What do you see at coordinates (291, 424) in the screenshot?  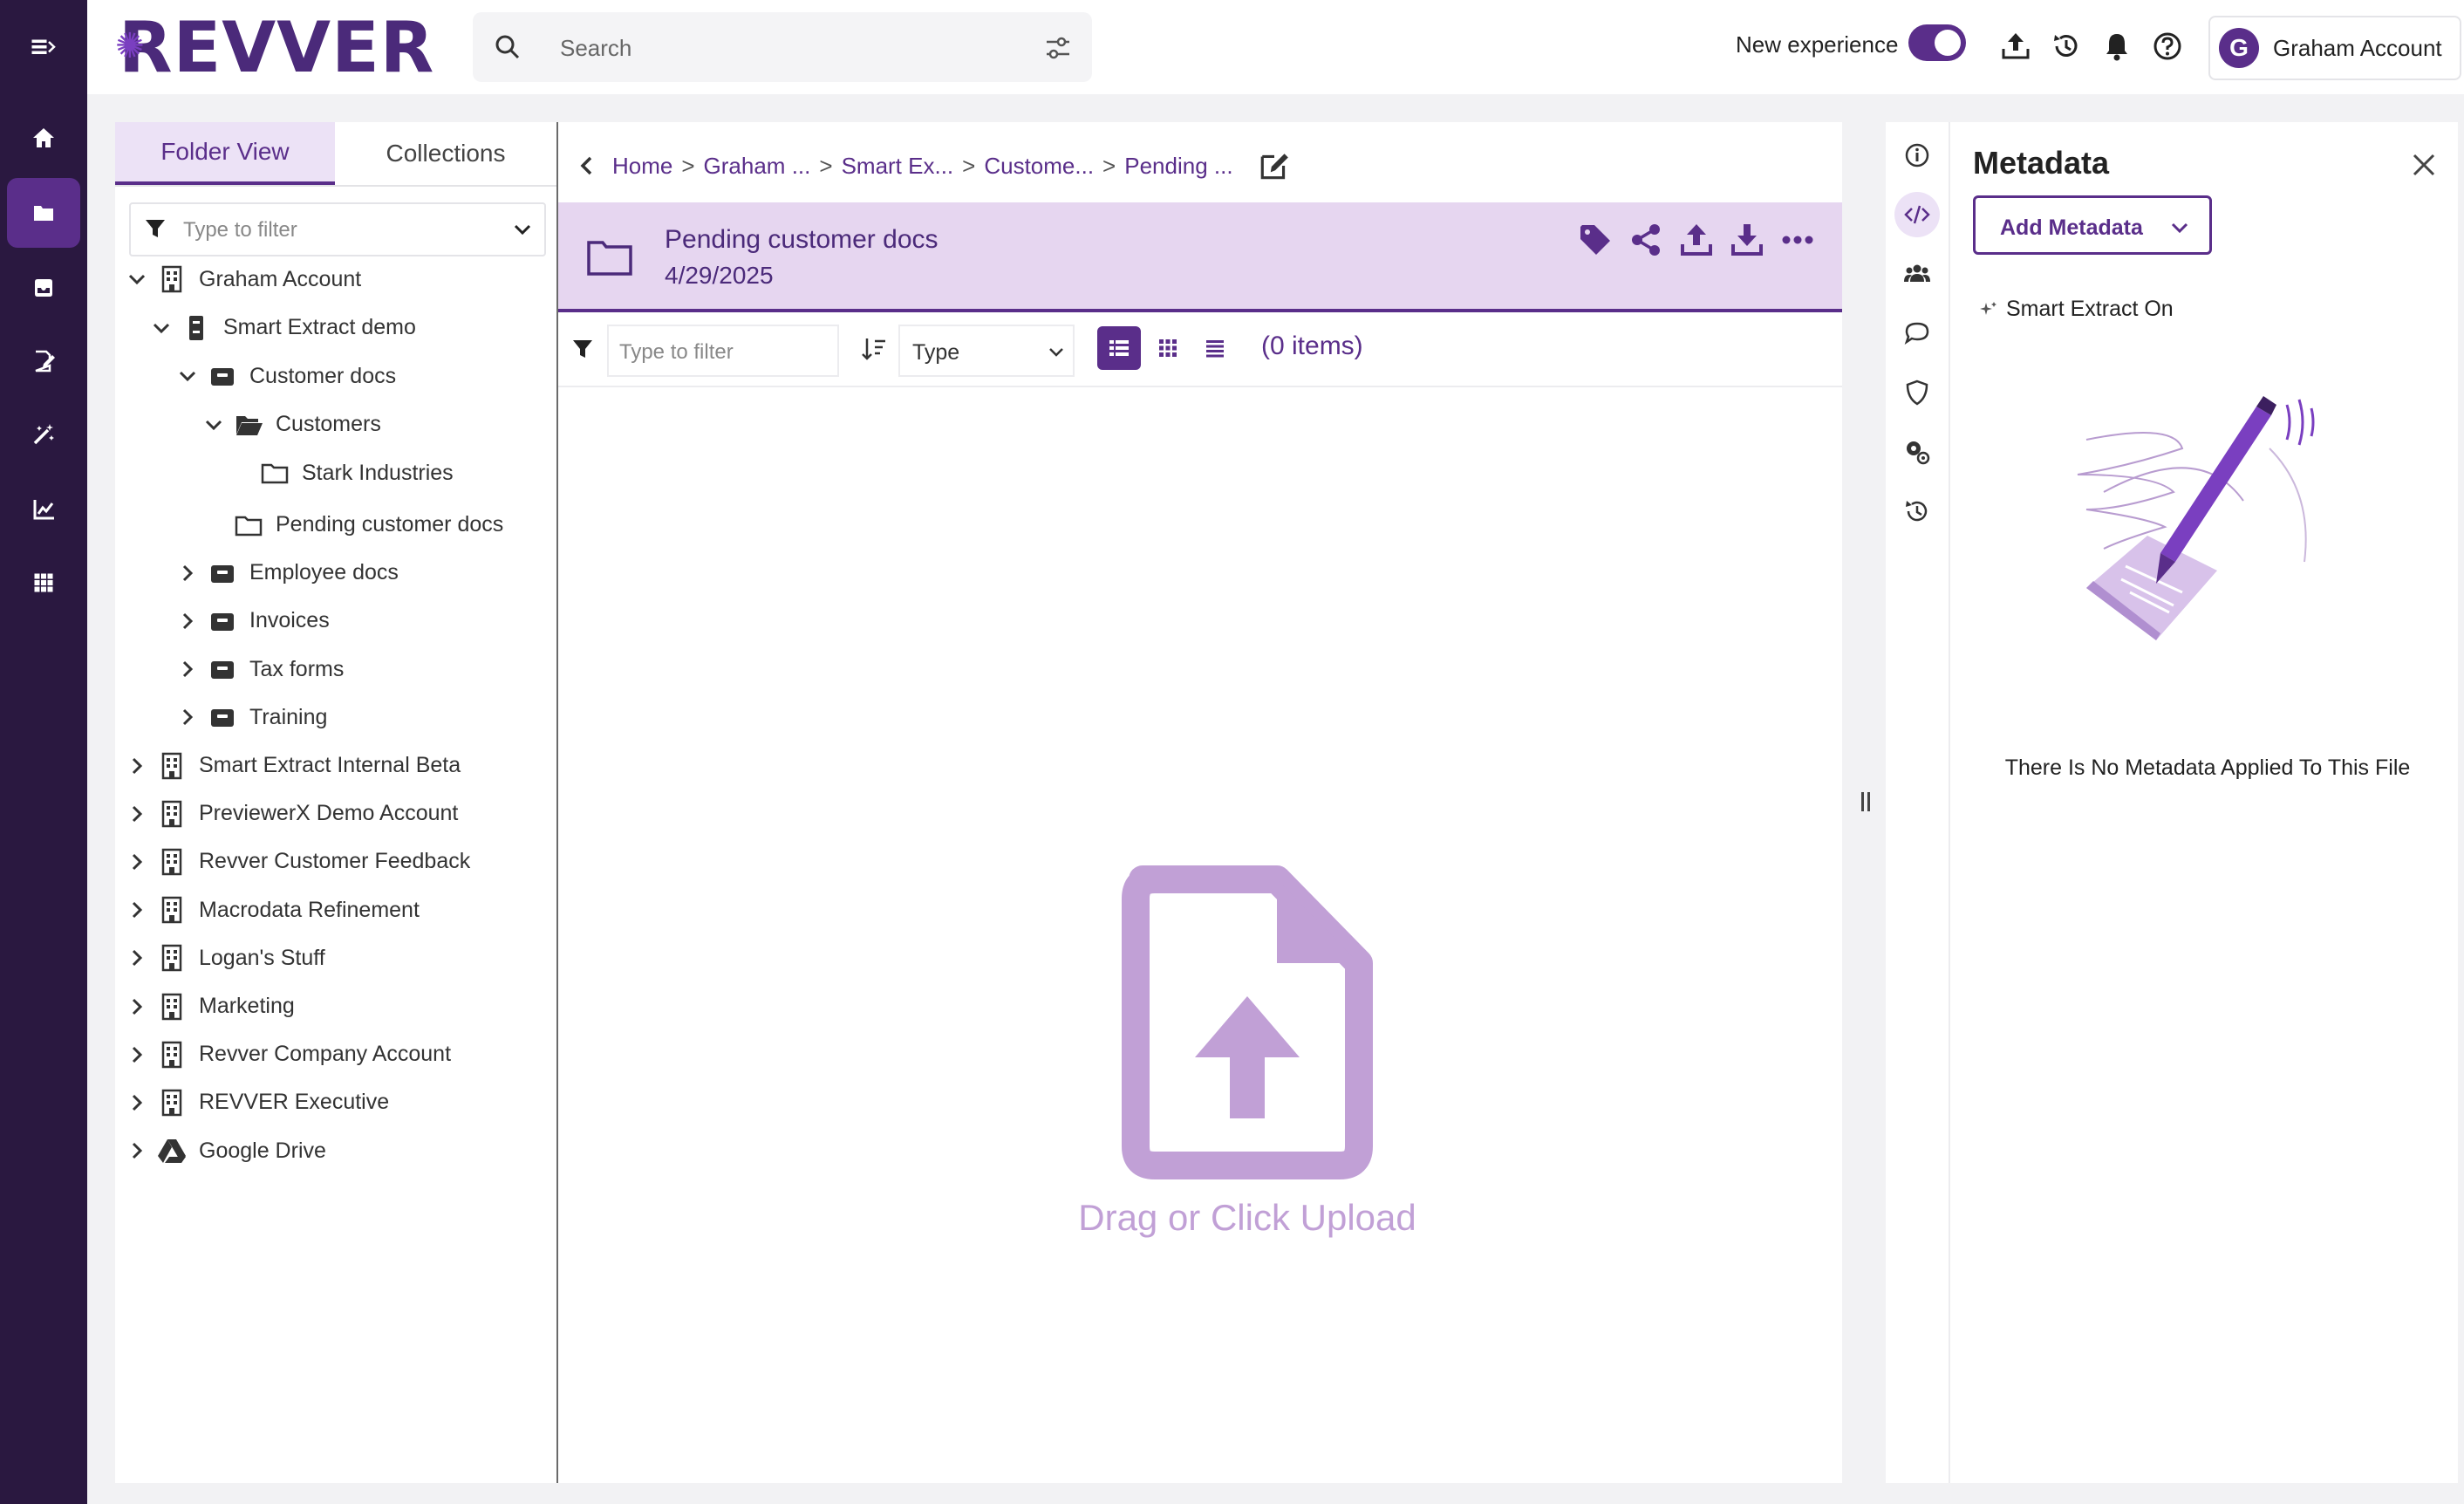 I see `tree-node: Customers` at bounding box center [291, 424].